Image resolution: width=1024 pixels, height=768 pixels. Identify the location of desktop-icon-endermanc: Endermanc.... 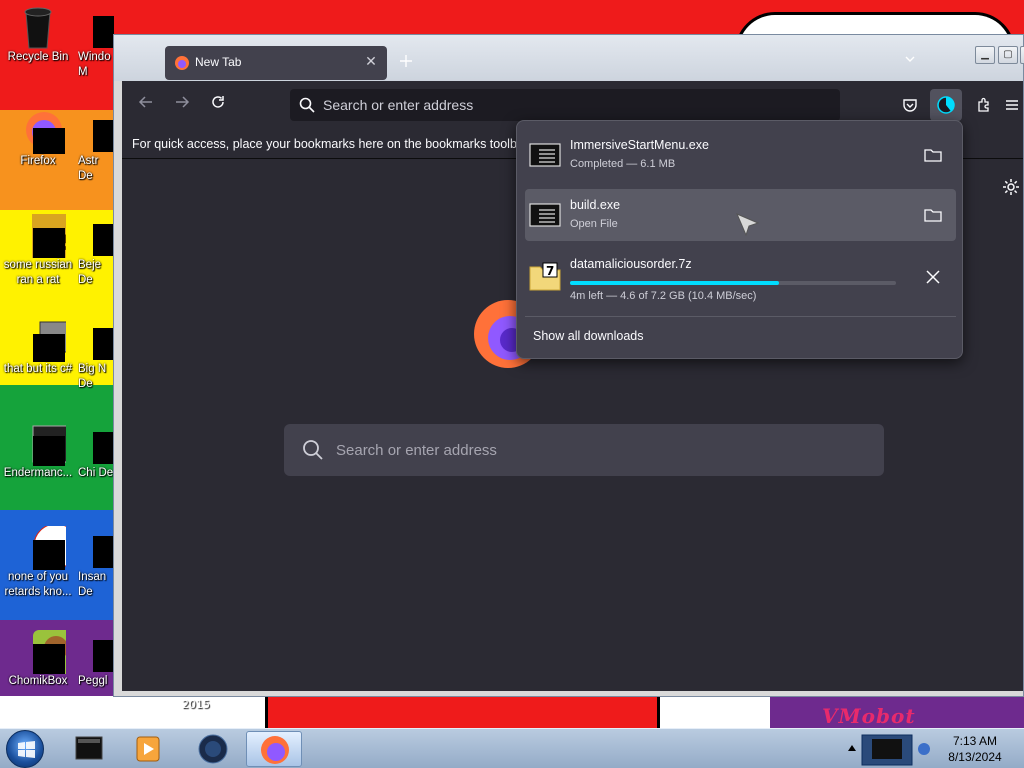
(41, 451).